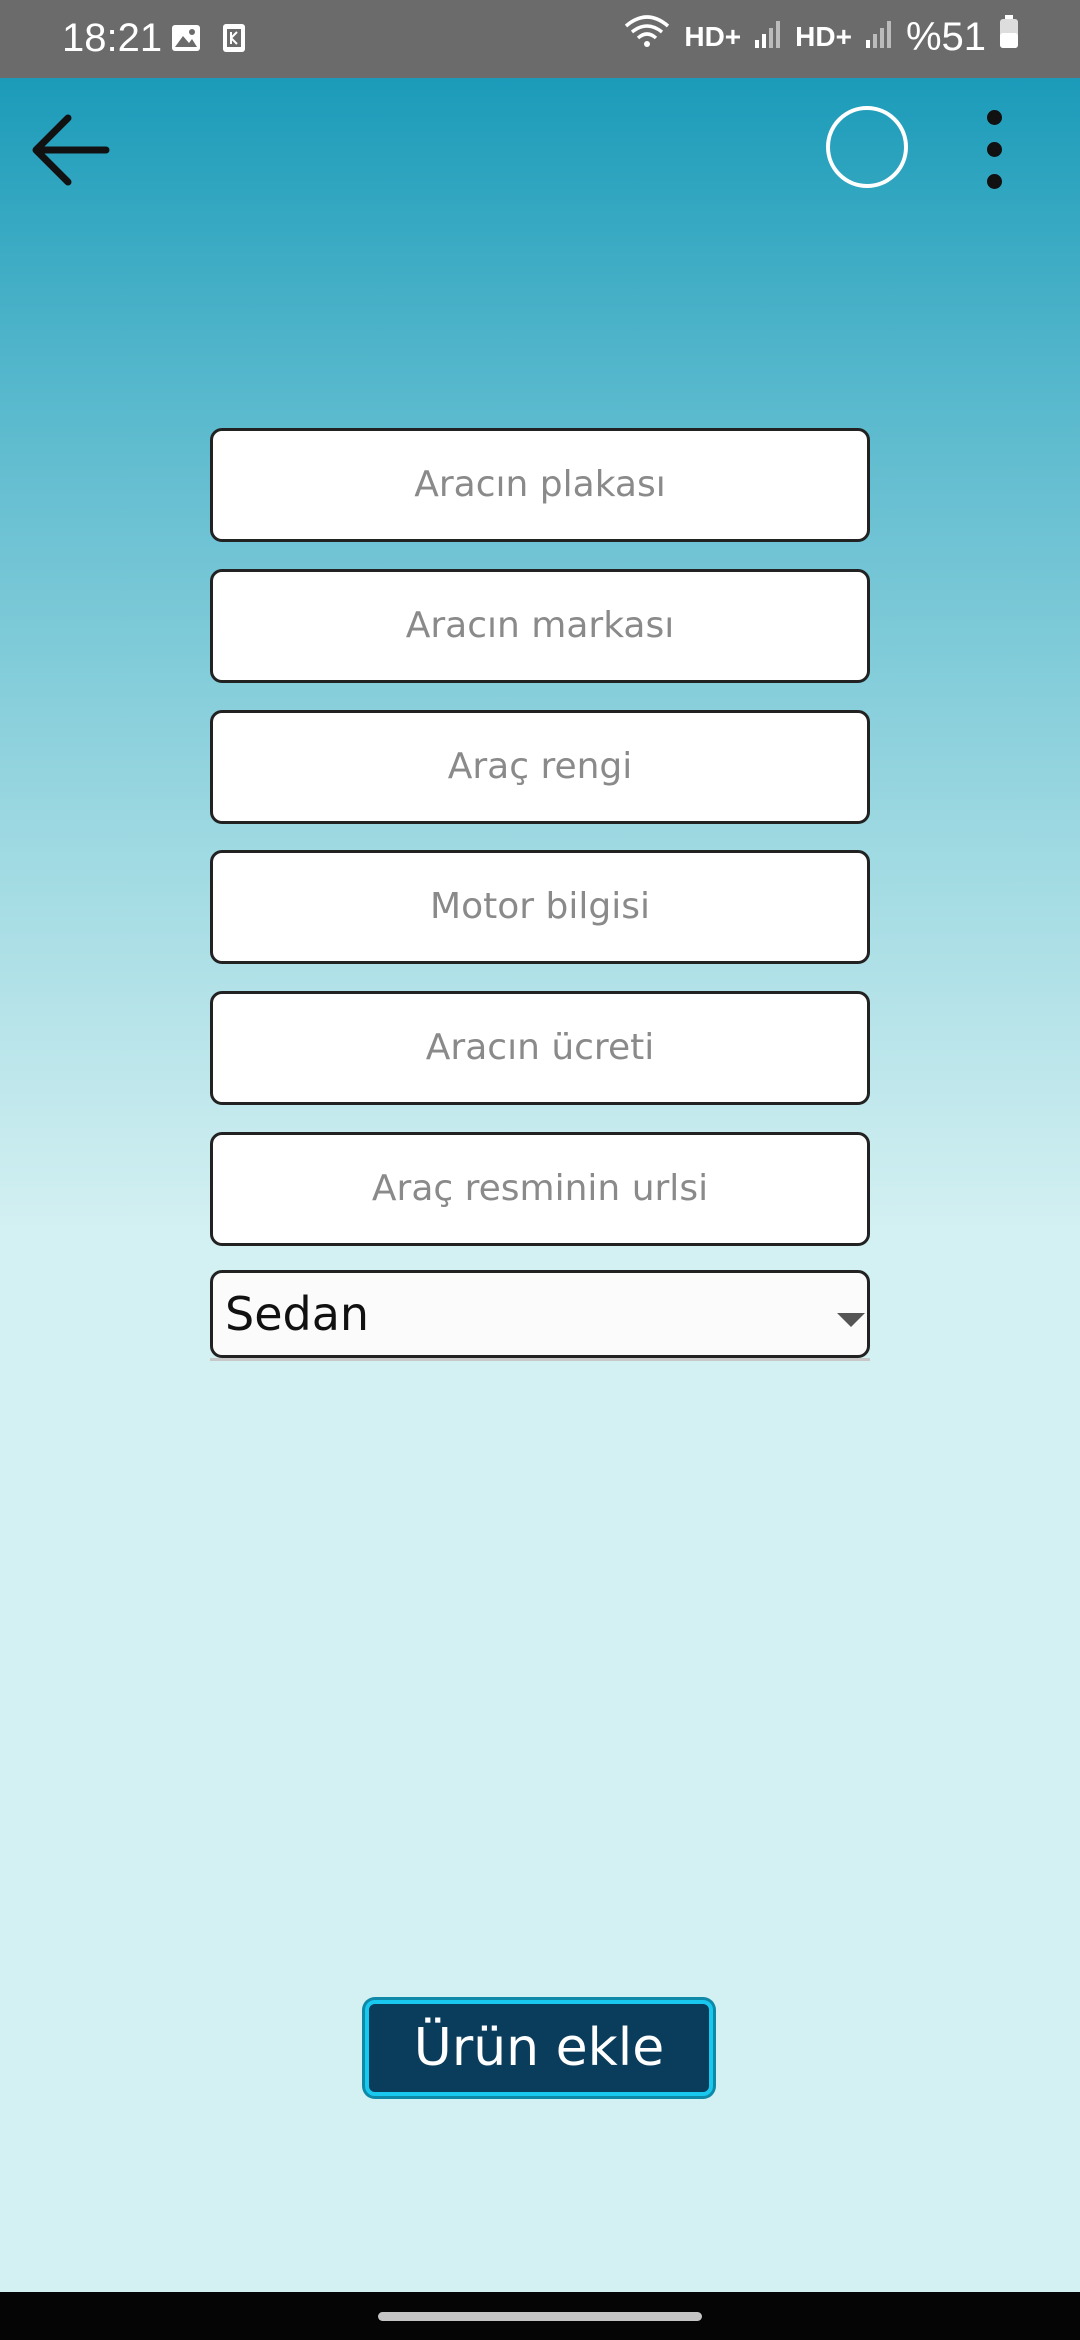 This screenshot has width=1080, height=2340. What do you see at coordinates (823, 36) in the screenshot?
I see `sim2-label: HD+` at bounding box center [823, 36].